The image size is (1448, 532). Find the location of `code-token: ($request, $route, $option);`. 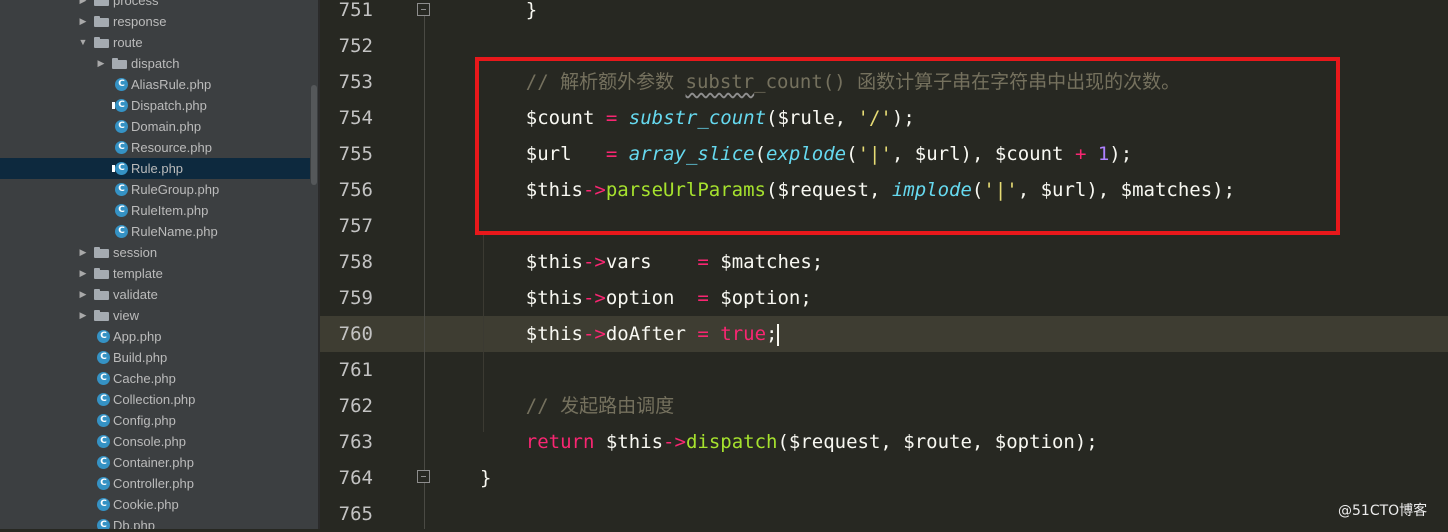

code-token: ($request, $route, $option); is located at coordinates (937, 442).